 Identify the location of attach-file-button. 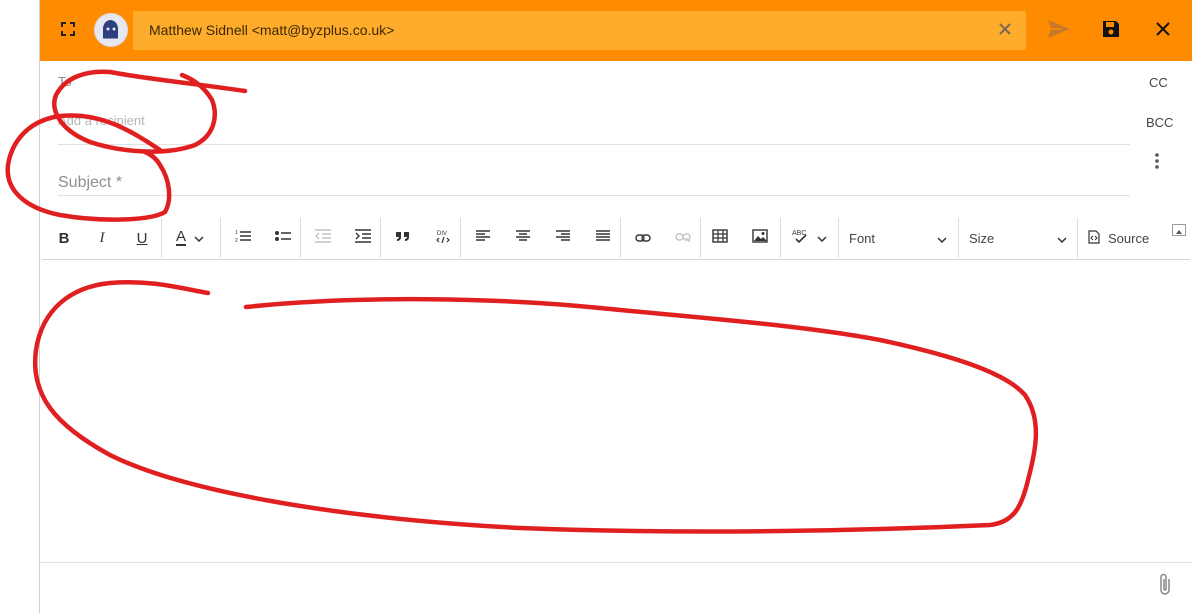
(1165, 587).